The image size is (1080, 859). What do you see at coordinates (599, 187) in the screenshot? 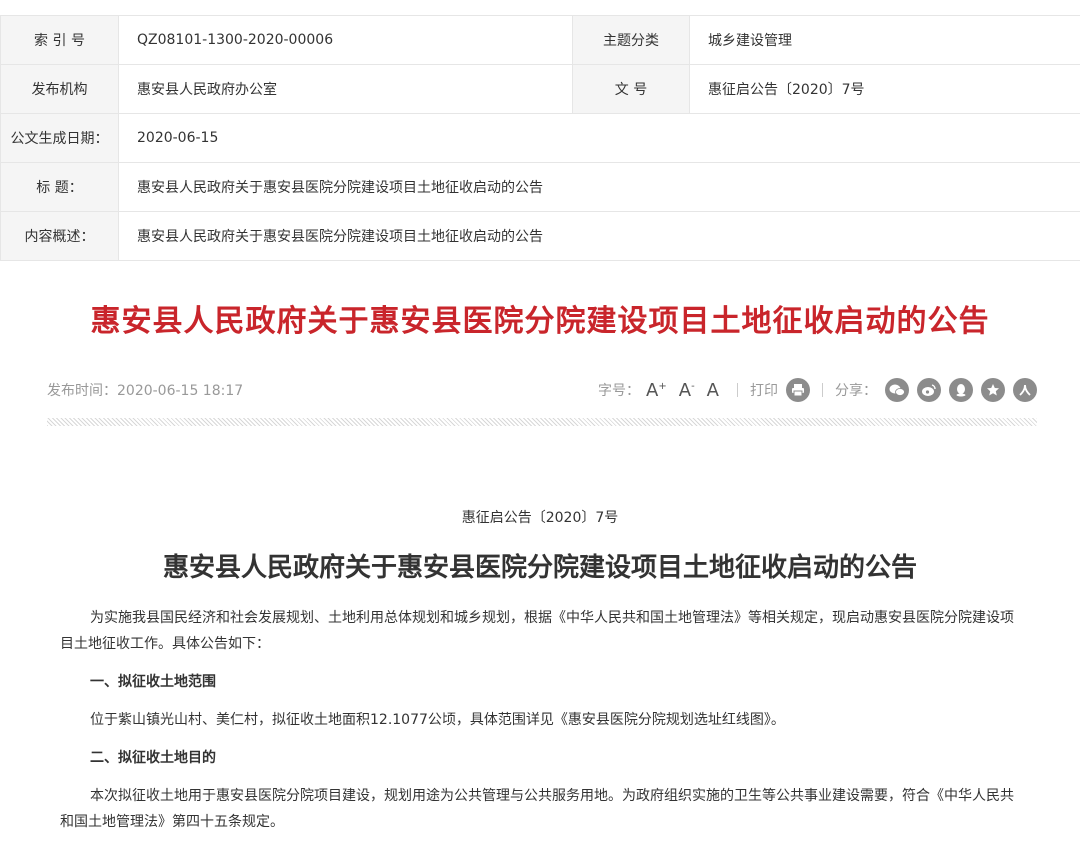
I see `title-value: 惠安县人民政府关于惠安县医院分院建设项目土地征收启动的公告` at bounding box center [599, 187].